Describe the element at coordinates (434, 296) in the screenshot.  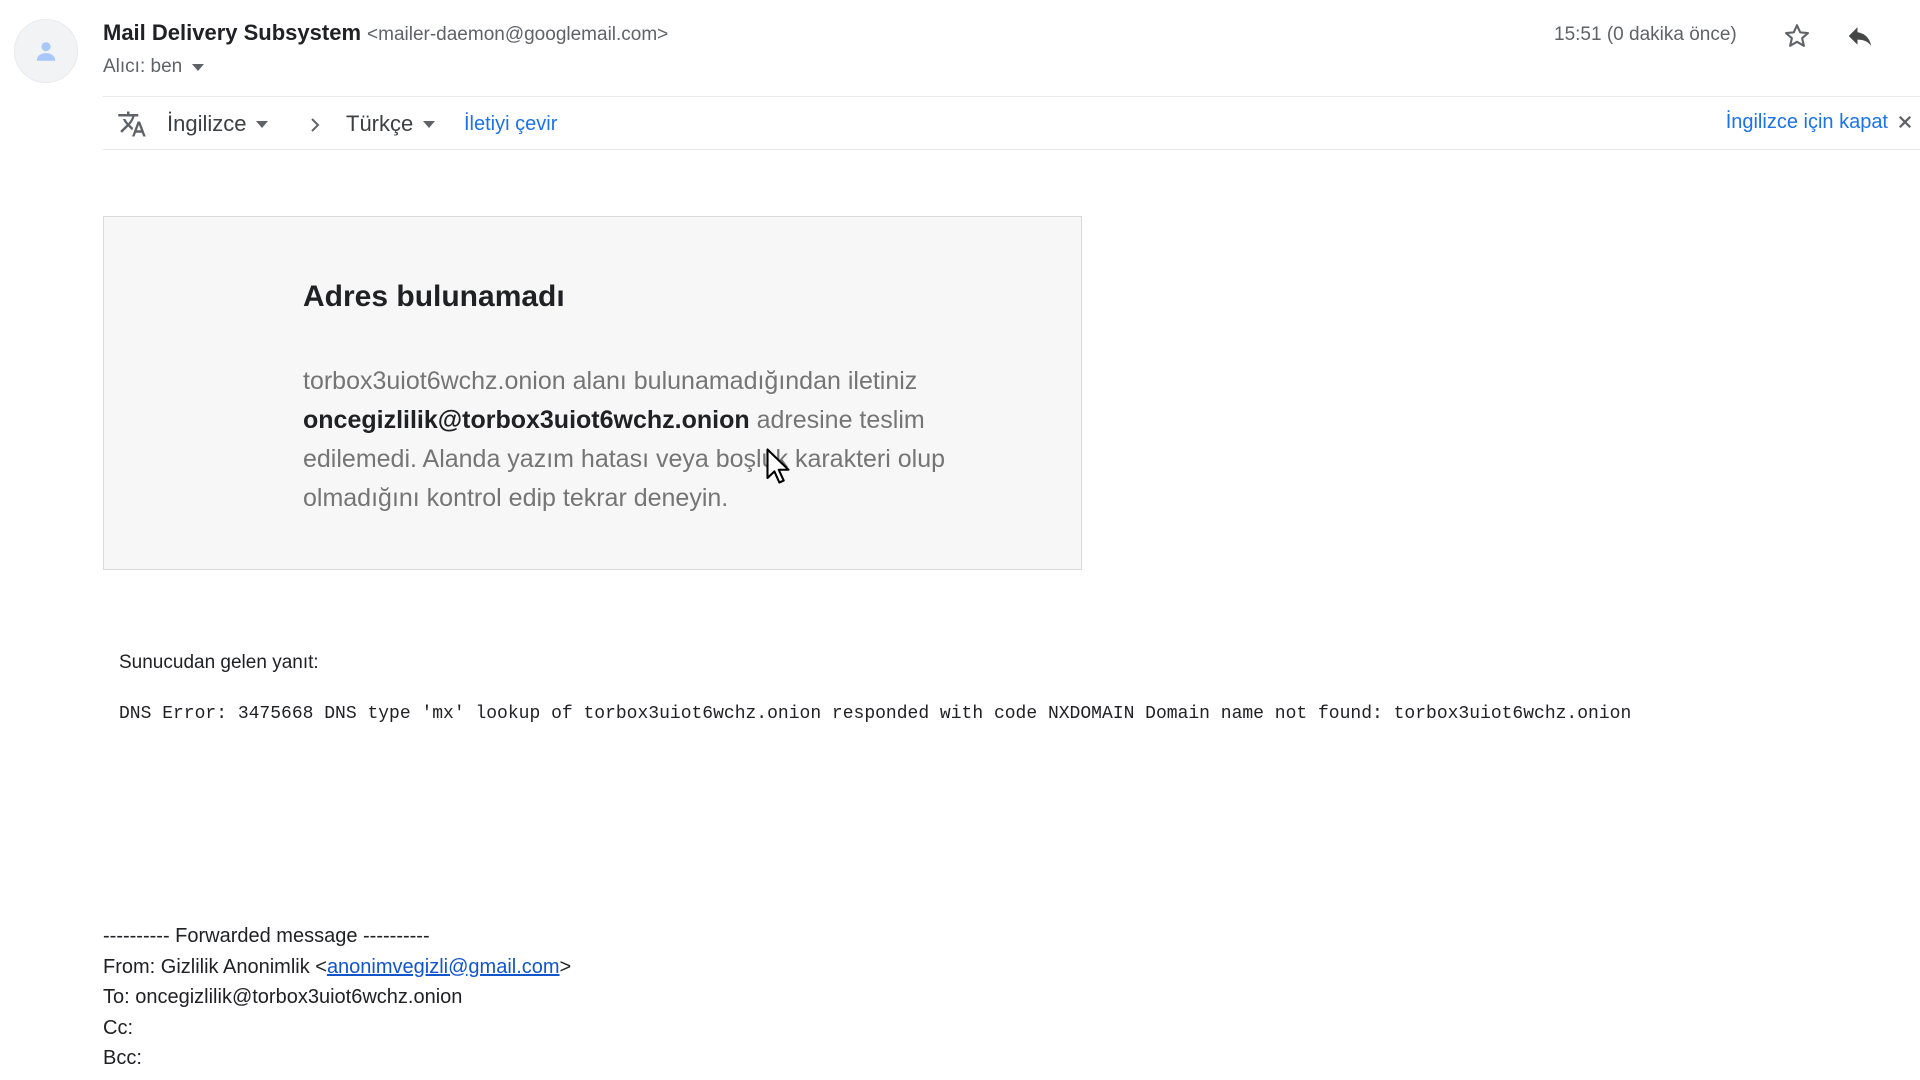
I see `bounce-title: Adres bulunamadı` at that location.